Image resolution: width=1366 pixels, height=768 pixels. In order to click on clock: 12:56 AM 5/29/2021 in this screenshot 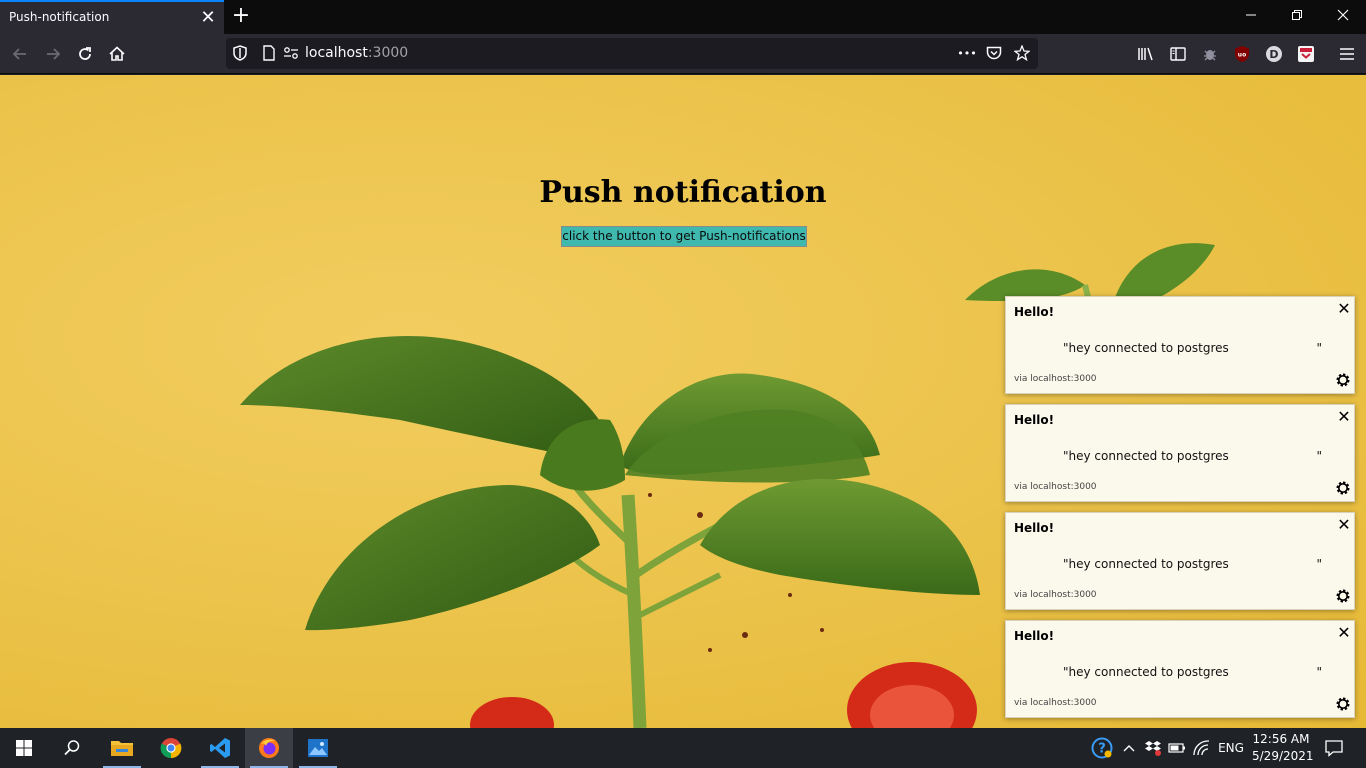, I will do `click(1283, 748)`.